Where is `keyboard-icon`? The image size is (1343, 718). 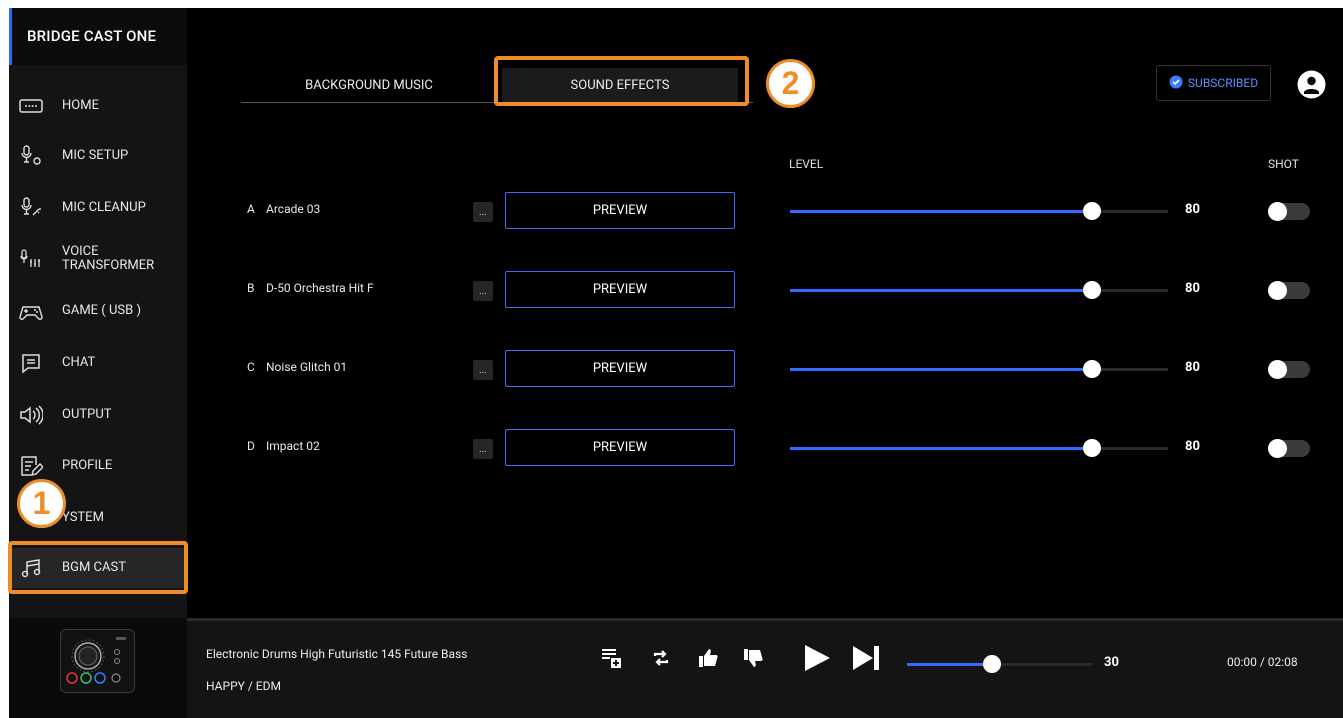 keyboard-icon is located at coordinates (31, 106).